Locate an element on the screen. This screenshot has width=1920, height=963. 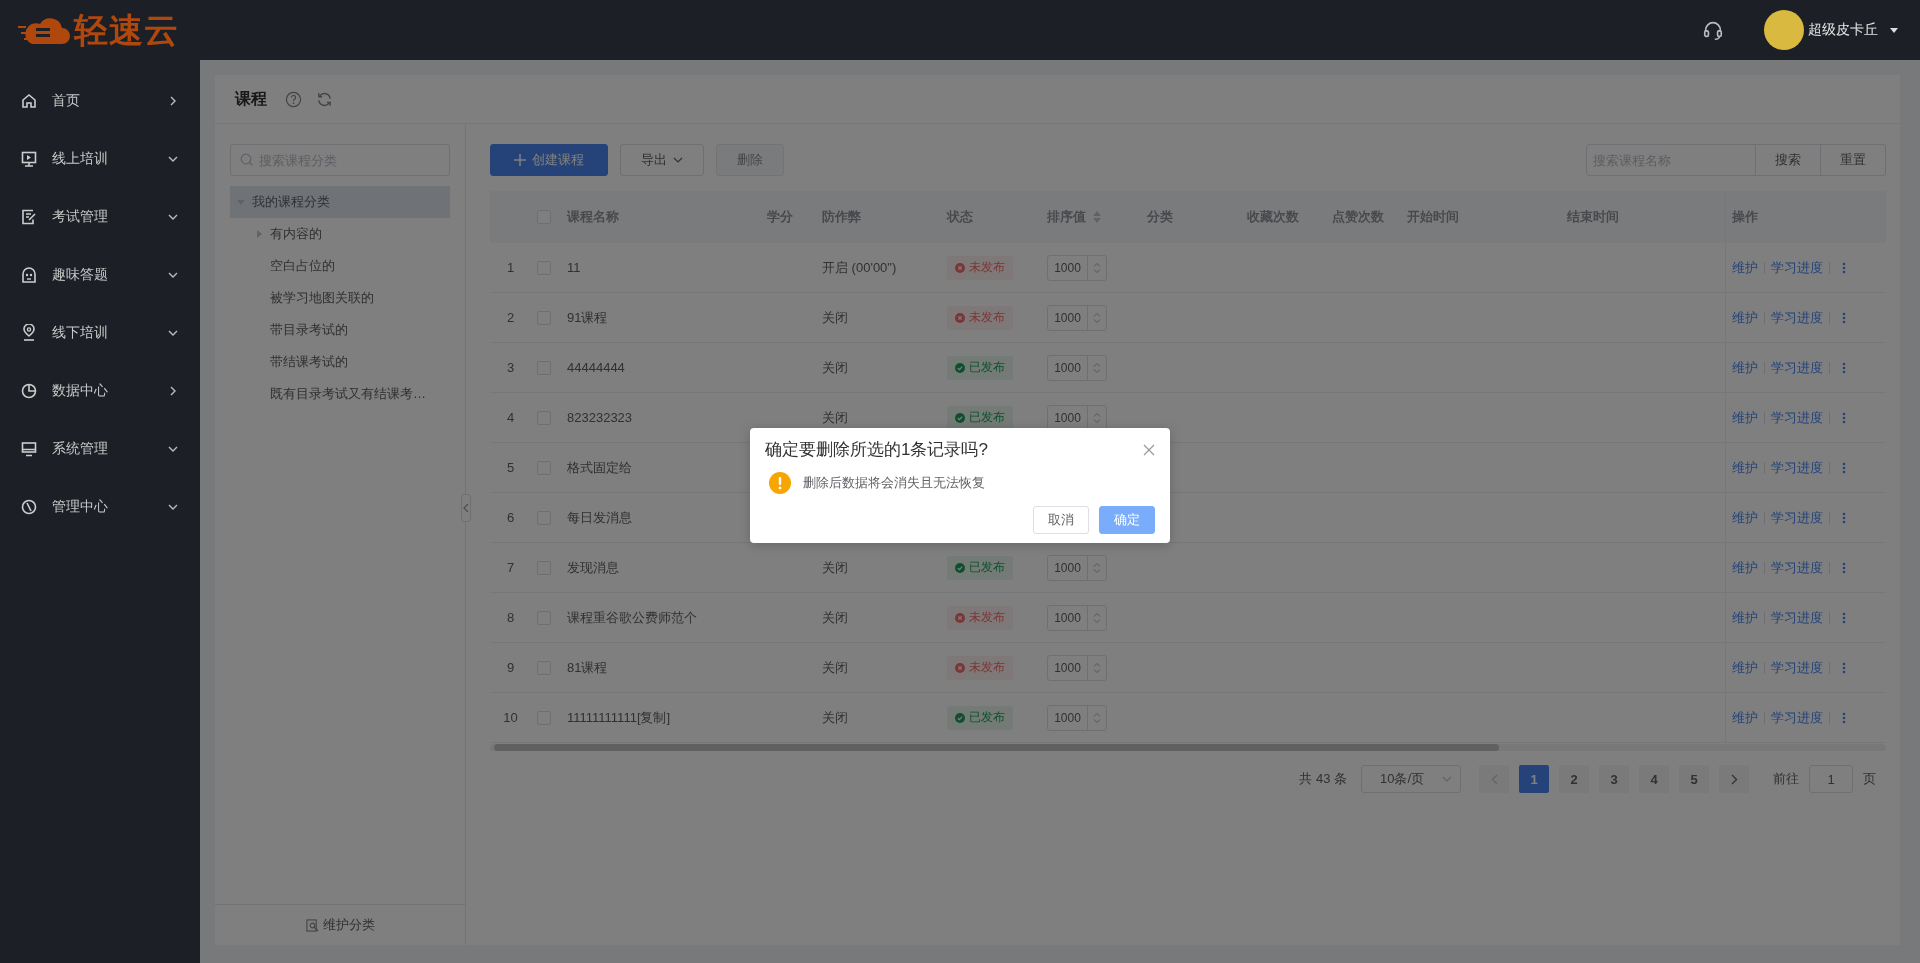
course-name: 11111111111[复制] is located at coordinates (619, 717).